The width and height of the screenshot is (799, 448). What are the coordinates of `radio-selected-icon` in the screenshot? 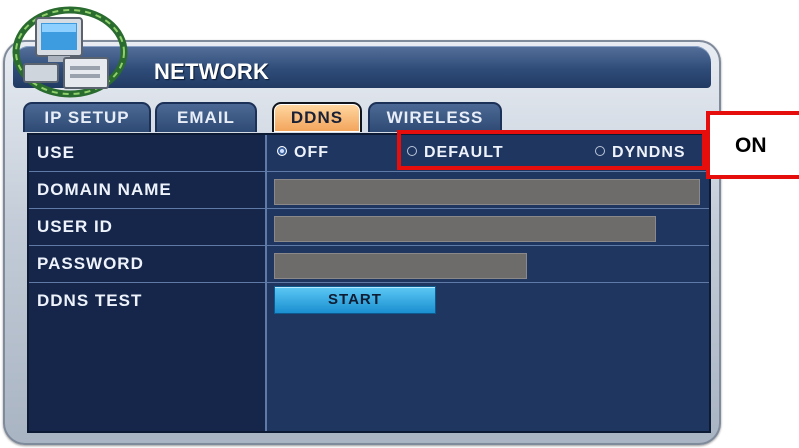 It's located at (282, 151).